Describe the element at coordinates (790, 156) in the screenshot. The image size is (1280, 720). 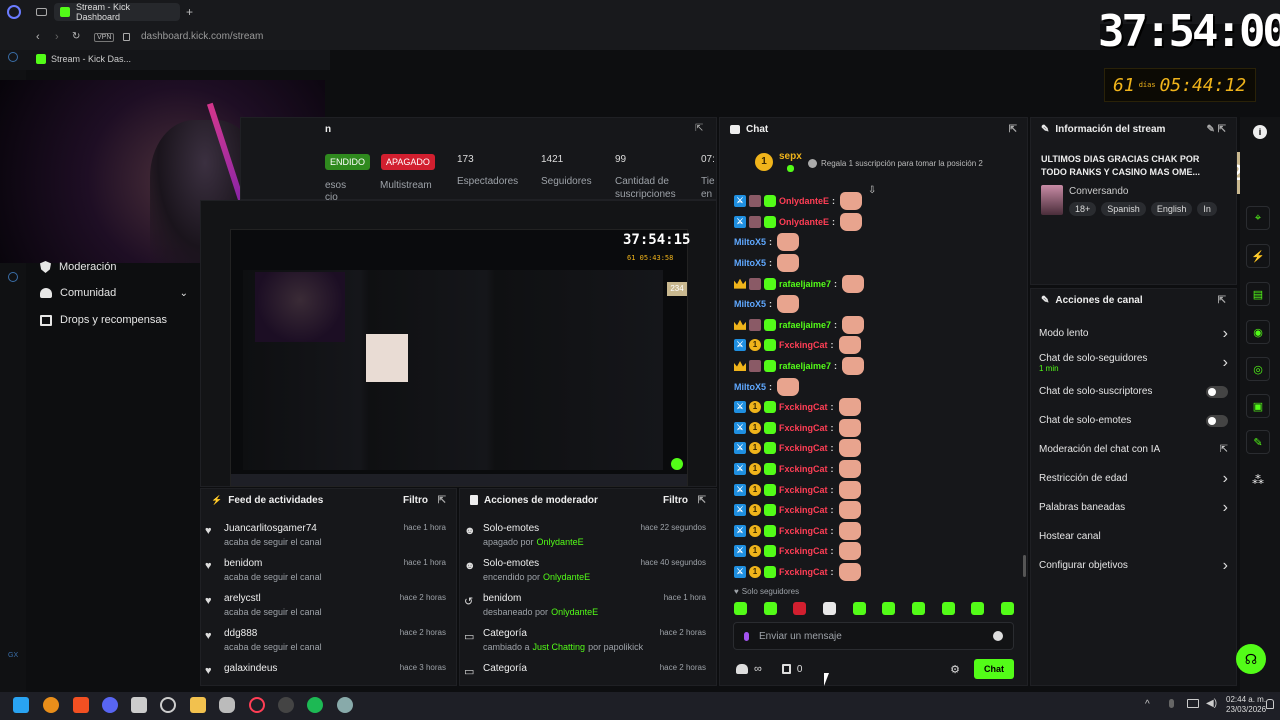
I see `top-gifter-name: sepx` at that location.